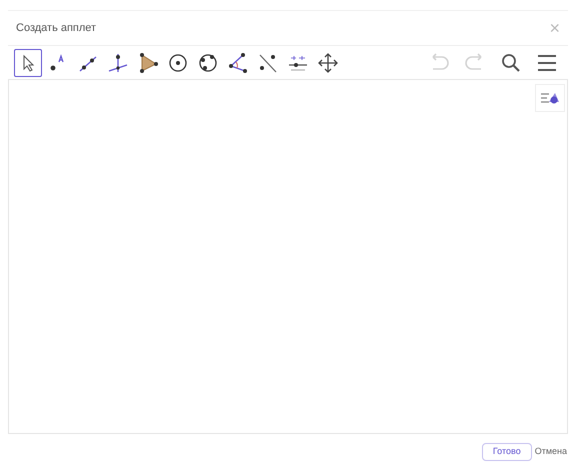  I want to click on done-button: Готово, so click(507, 452).